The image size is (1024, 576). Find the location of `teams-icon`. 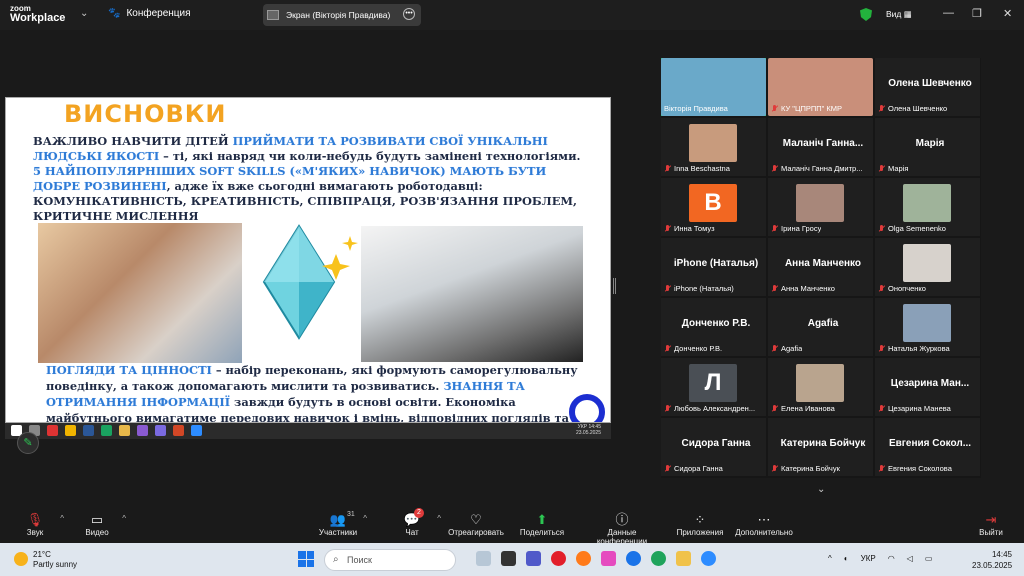

teams-icon is located at coordinates (533, 558).